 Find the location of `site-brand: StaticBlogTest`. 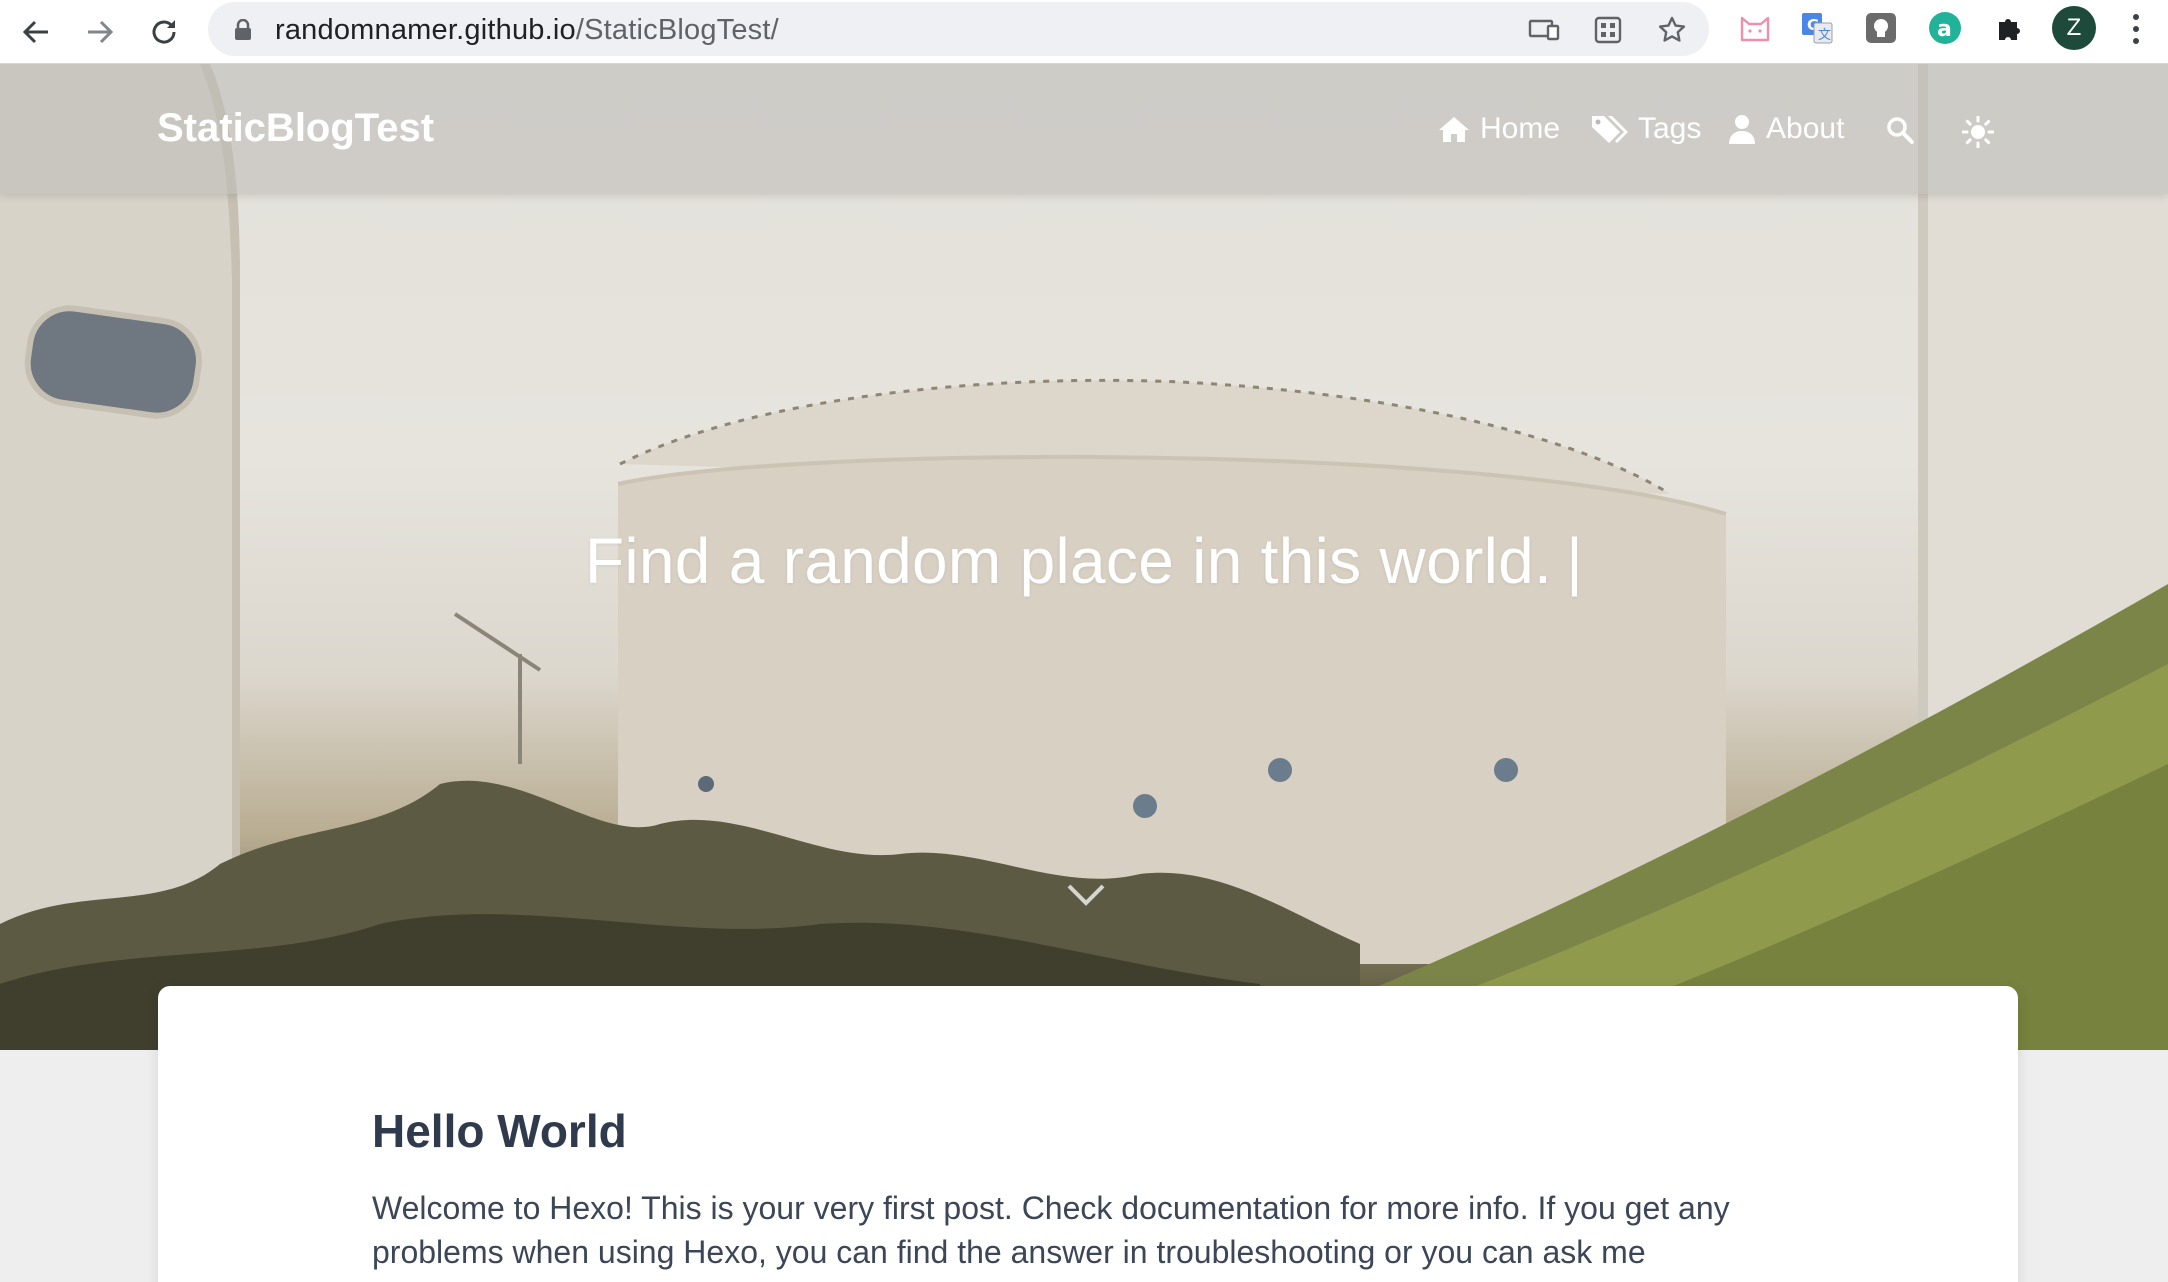

site-brand: StaticBlogTest is located at coordinates (295, 128).